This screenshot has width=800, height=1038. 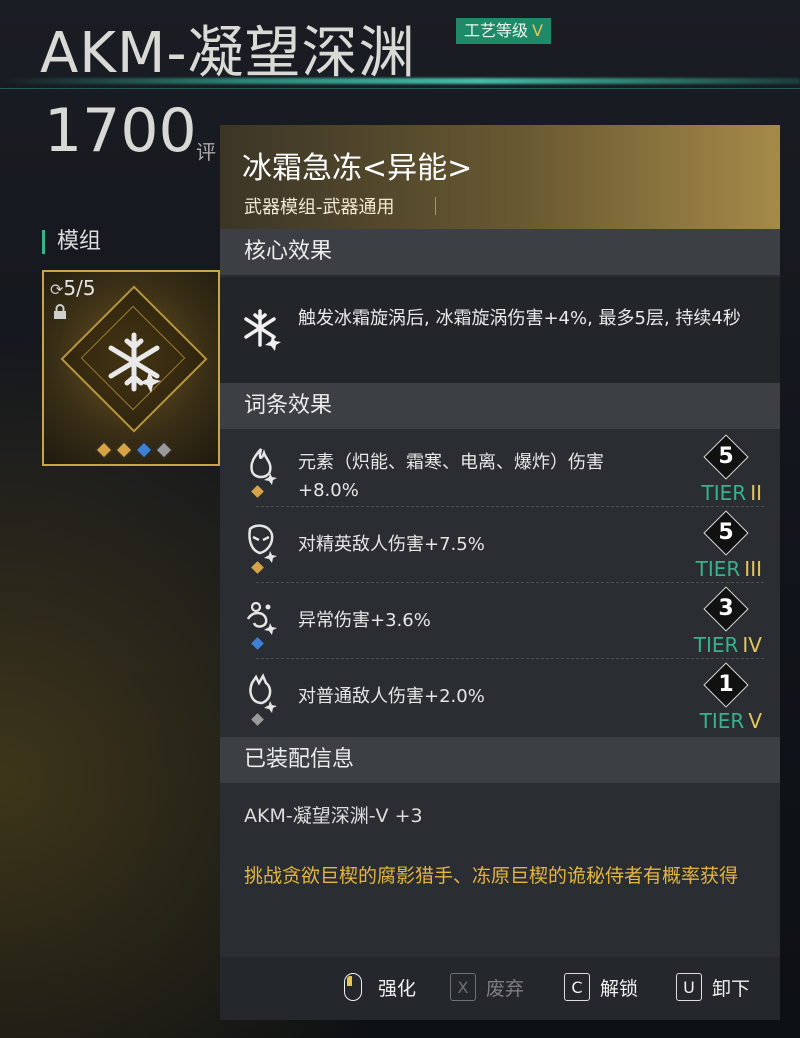 What do you see at coordinates (753, 569) in the screenshot?
I see `tier-roman: III` at bounding box center [753, 569].